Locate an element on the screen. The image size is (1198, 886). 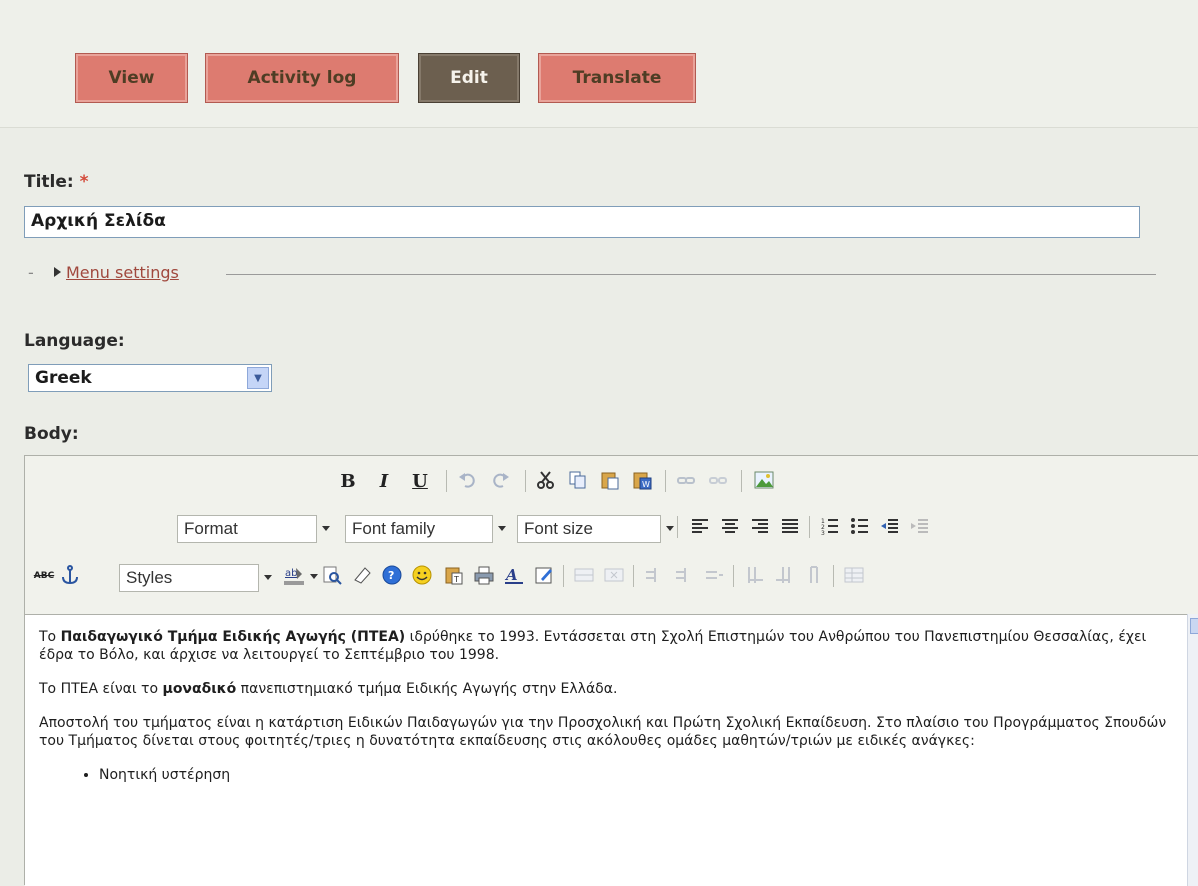
title-input: Αρχική Σελίδα is located at coordinates (582, 222).